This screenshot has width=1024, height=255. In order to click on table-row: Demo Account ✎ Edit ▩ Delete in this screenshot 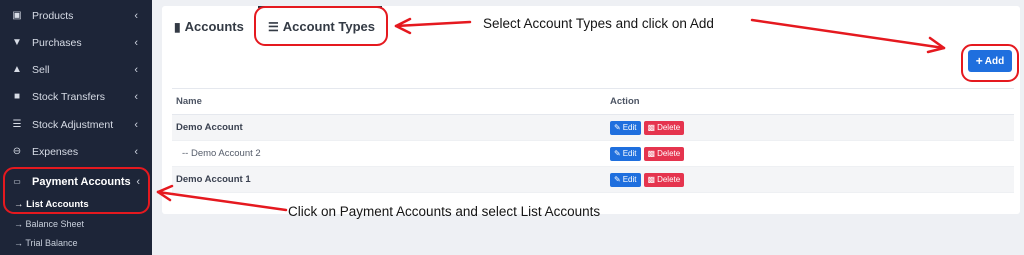, I will do `click(593, 127)`.